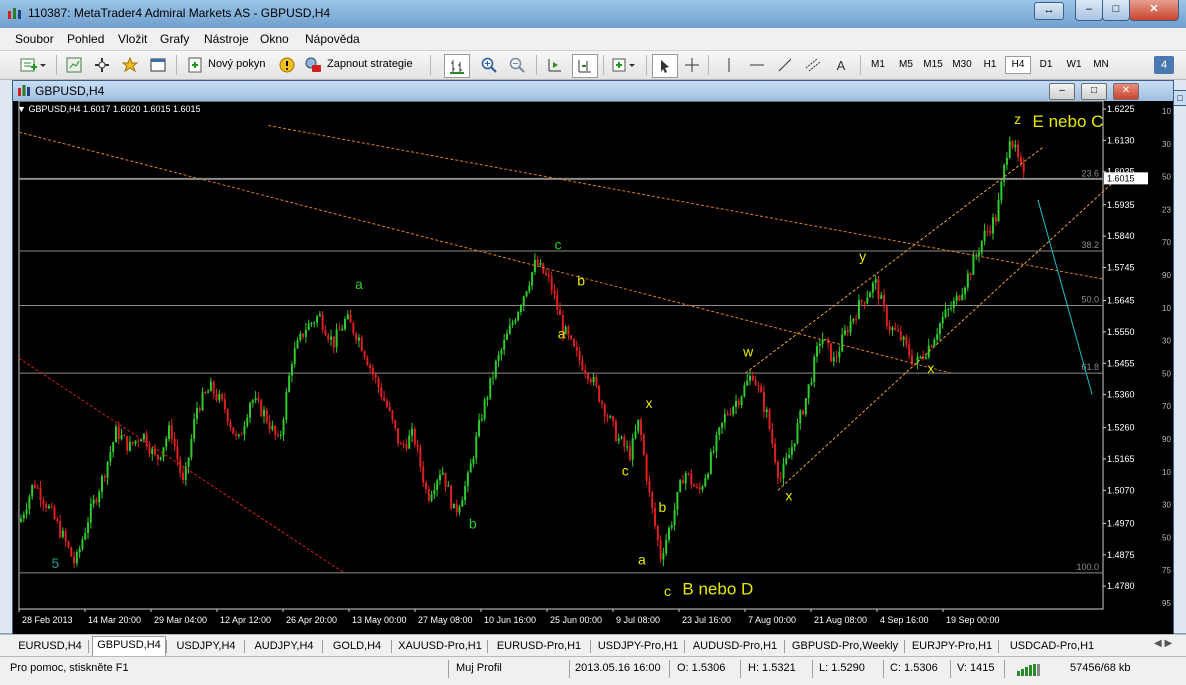  I want to click on wave-label: E nebo C, so click(1068, 121).